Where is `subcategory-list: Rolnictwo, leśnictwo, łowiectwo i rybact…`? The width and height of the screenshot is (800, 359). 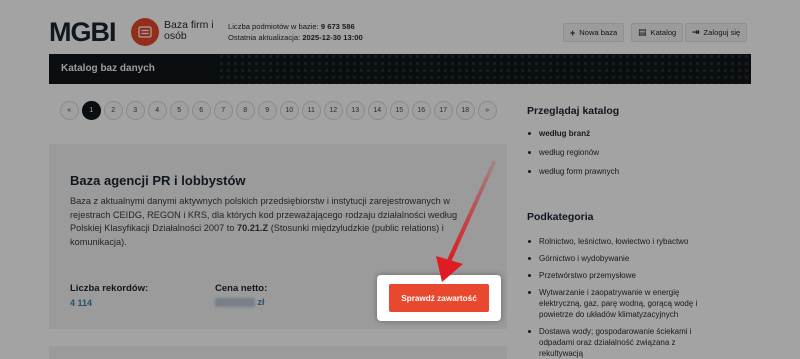 subcategory-list: Rolnictwo, leśnictwo, łowiectwo i rybact… is located at coordinates (622, 297).